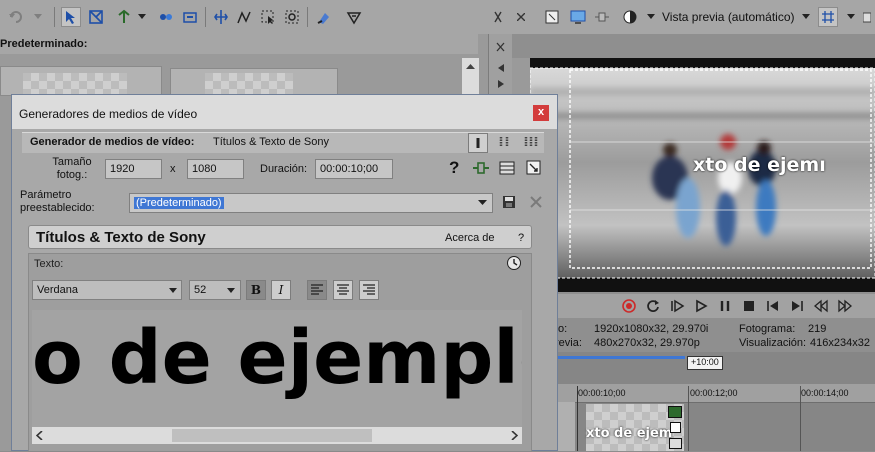 The height and width of the screenshot is (452, 875). Describe the element at coordinates (536, 202) in the screenshot. I see `delete-preset-icon` at that location.